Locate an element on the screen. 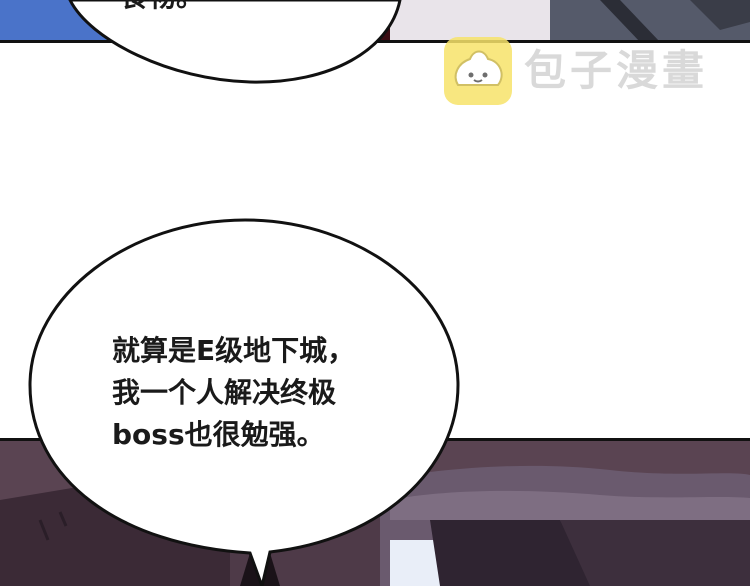 This screenshot has width=750, height=586. watermark: 包子漫畫 is located at coordinates (589, 72).